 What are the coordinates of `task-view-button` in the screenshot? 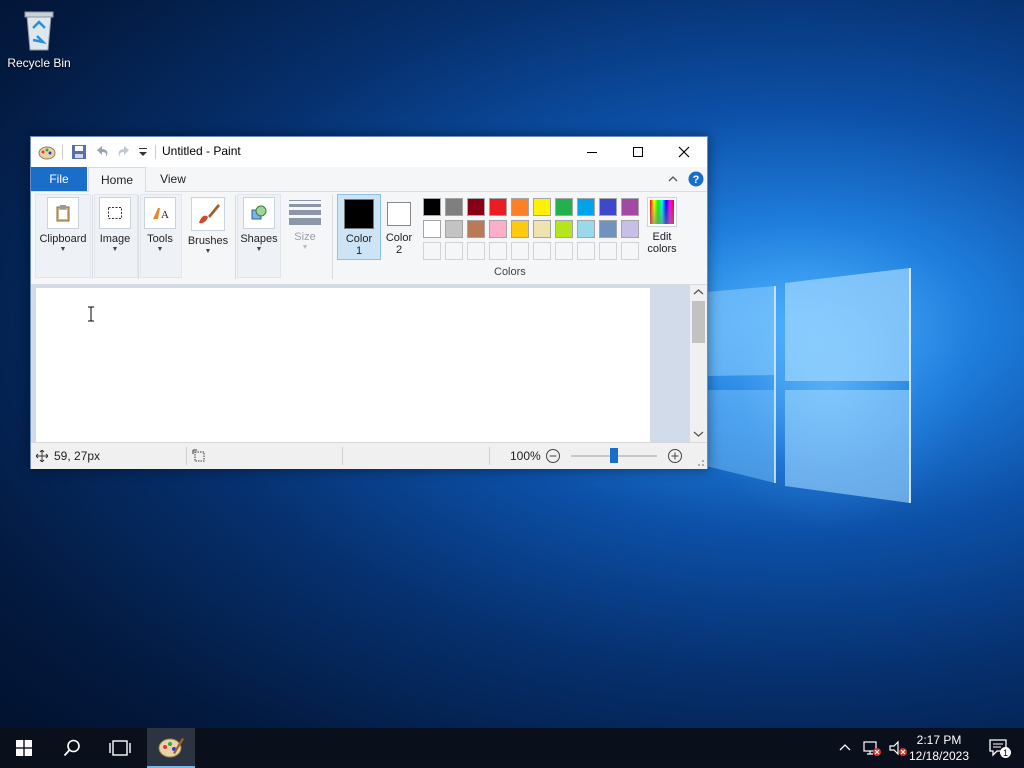 It's located at (120, 748).